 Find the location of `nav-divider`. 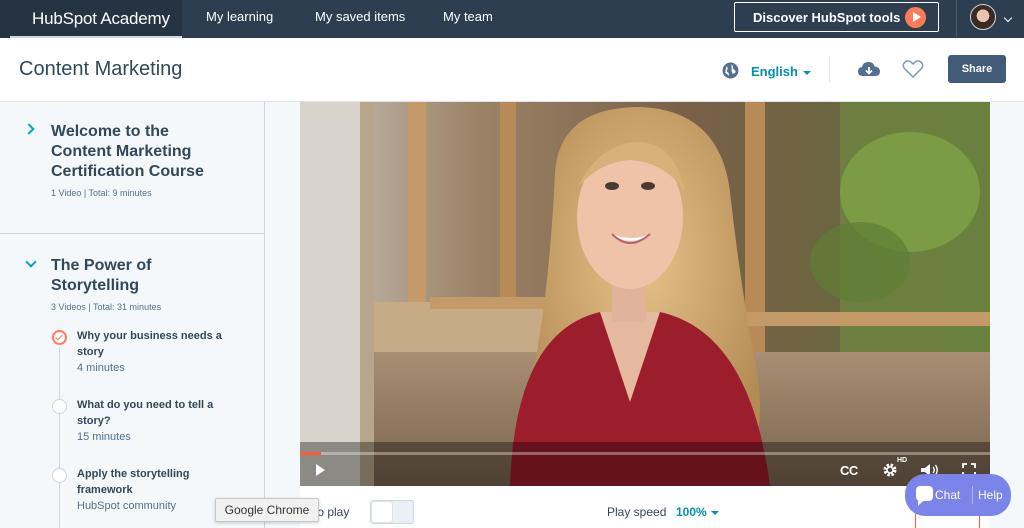

nav-divider is located at coordinates (956, 19).